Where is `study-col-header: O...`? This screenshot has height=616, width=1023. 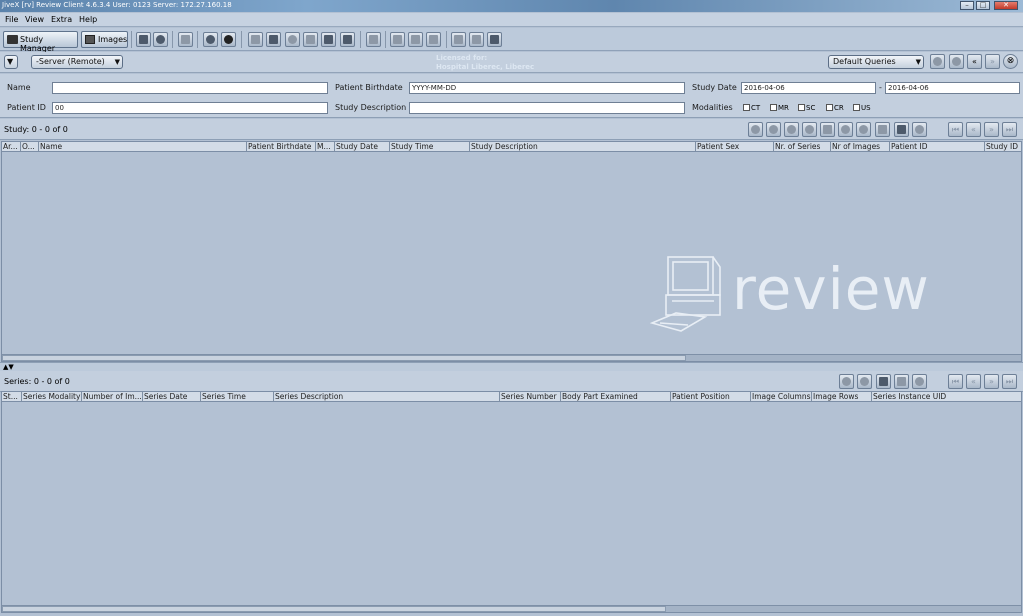
study-col-header: O... is located at coordinates (30, 146).